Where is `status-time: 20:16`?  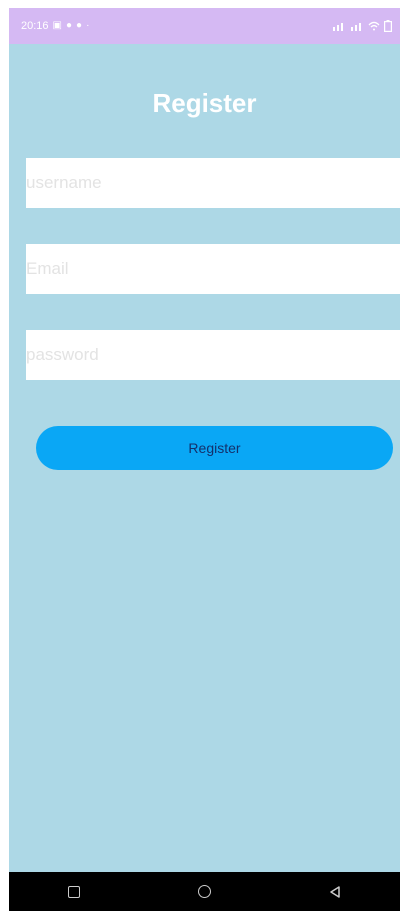 status-time: 20:16 is located at coordinates (35, 26).